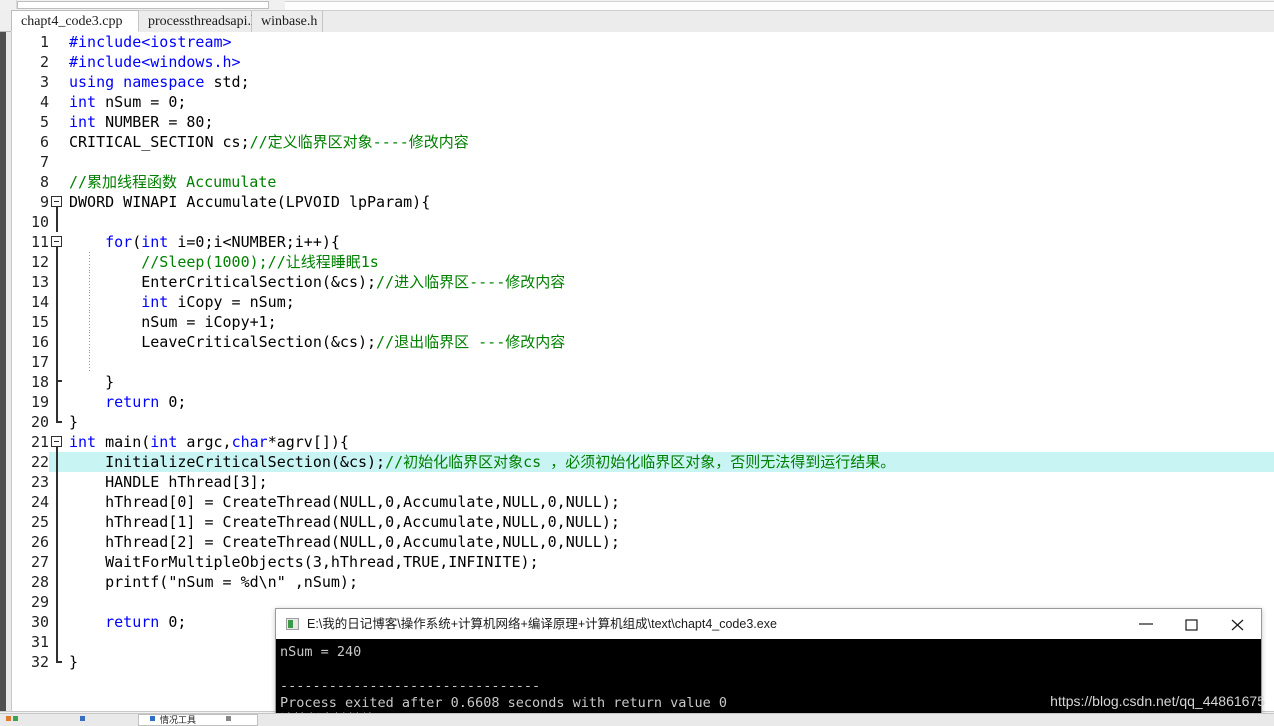 The width and height of the screenshot is (1274, 726). Describe the element at coordinates (125, 402) in the screenshot. I see `code-line-text: return 0;` at that location.